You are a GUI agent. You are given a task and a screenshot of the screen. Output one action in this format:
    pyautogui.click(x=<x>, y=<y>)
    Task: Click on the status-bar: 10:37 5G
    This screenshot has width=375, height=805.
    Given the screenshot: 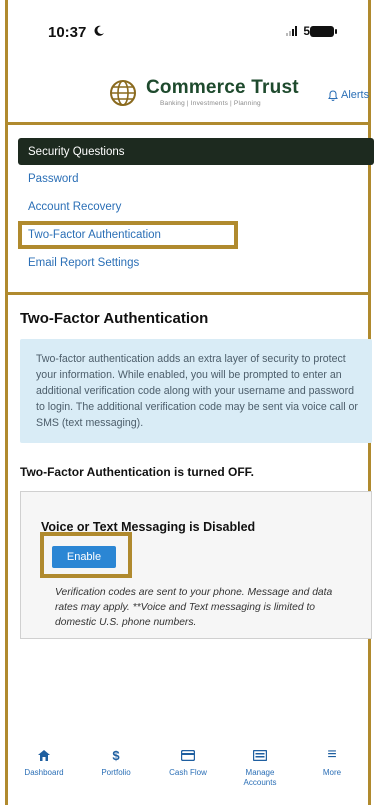 What is the action you would take?
    pyautogui.click(x=188, y=30)
    